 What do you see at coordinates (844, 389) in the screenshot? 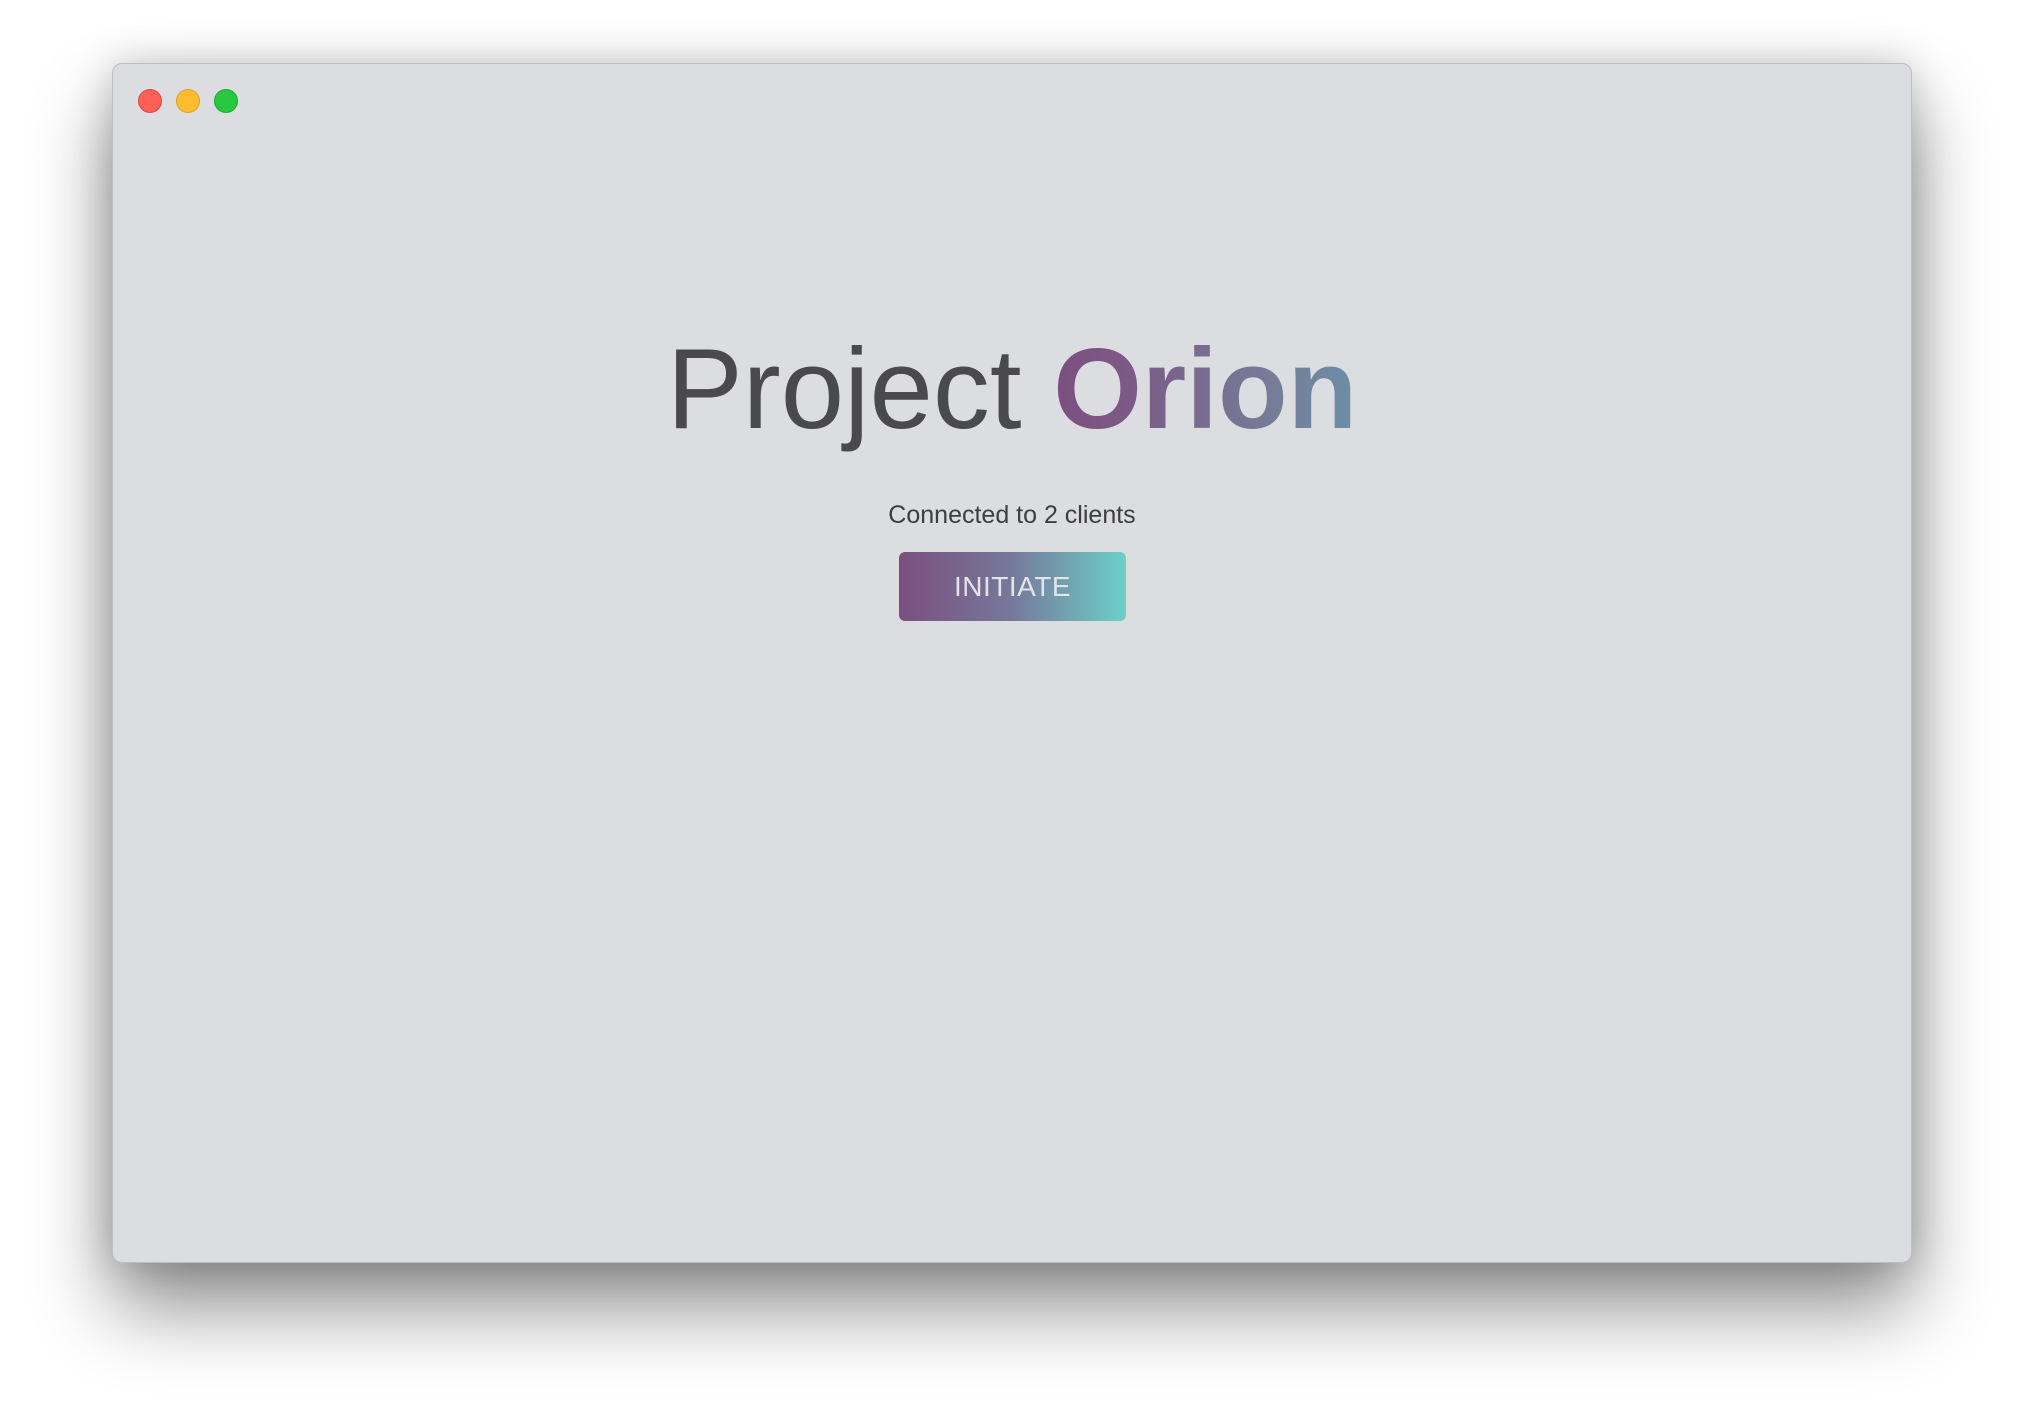
I see `title-plain: Project` at bounding box center [844, 389].